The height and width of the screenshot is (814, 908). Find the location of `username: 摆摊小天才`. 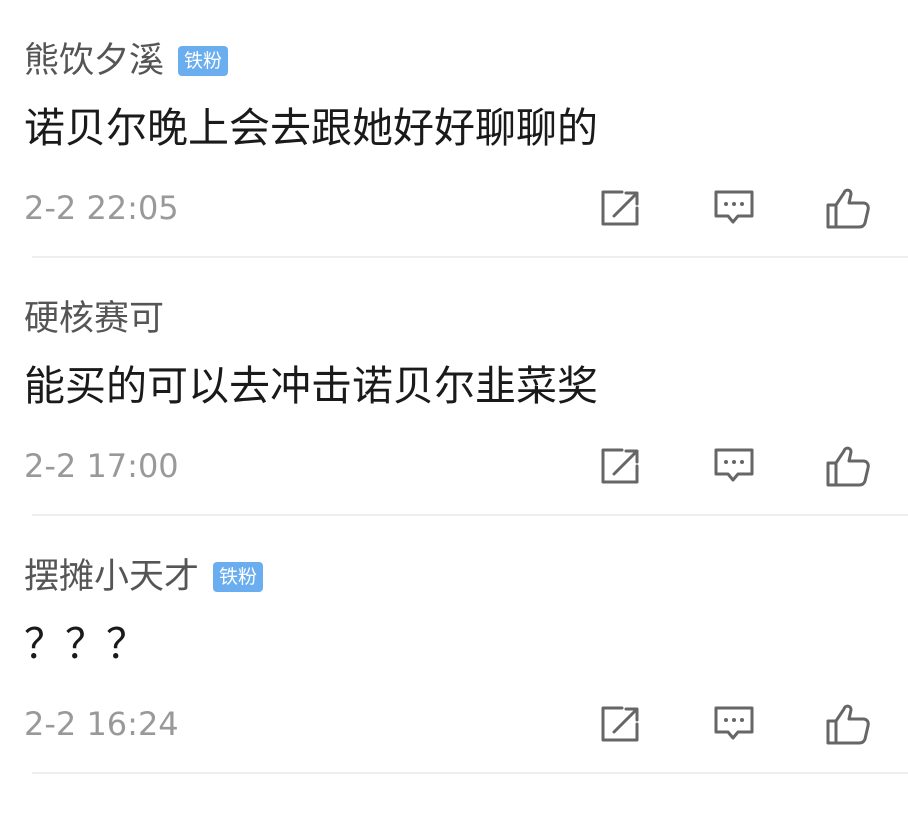

username: 摆摊小天才 is located at coordinates (111, 577).